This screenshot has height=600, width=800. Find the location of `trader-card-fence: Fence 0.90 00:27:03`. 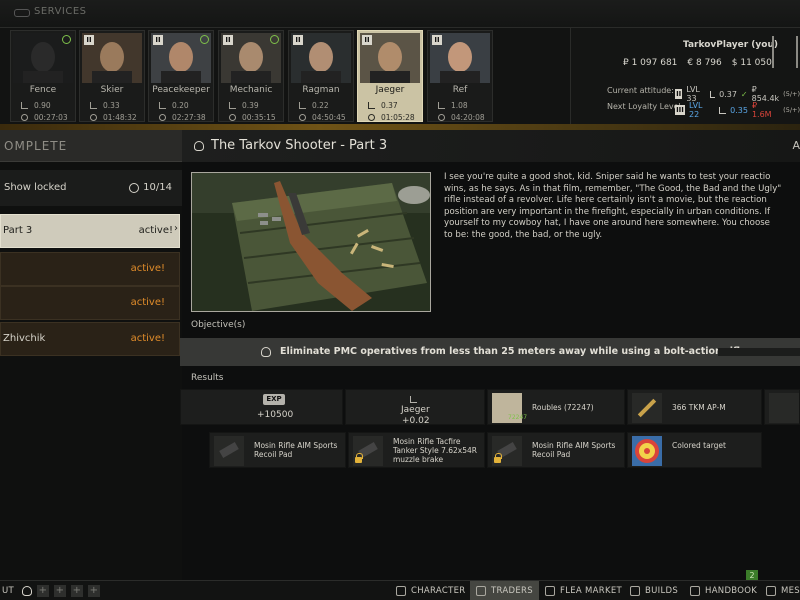

trader-card-fence: Fence 0.90 00:27:03 is located at coordinates (43, 76).